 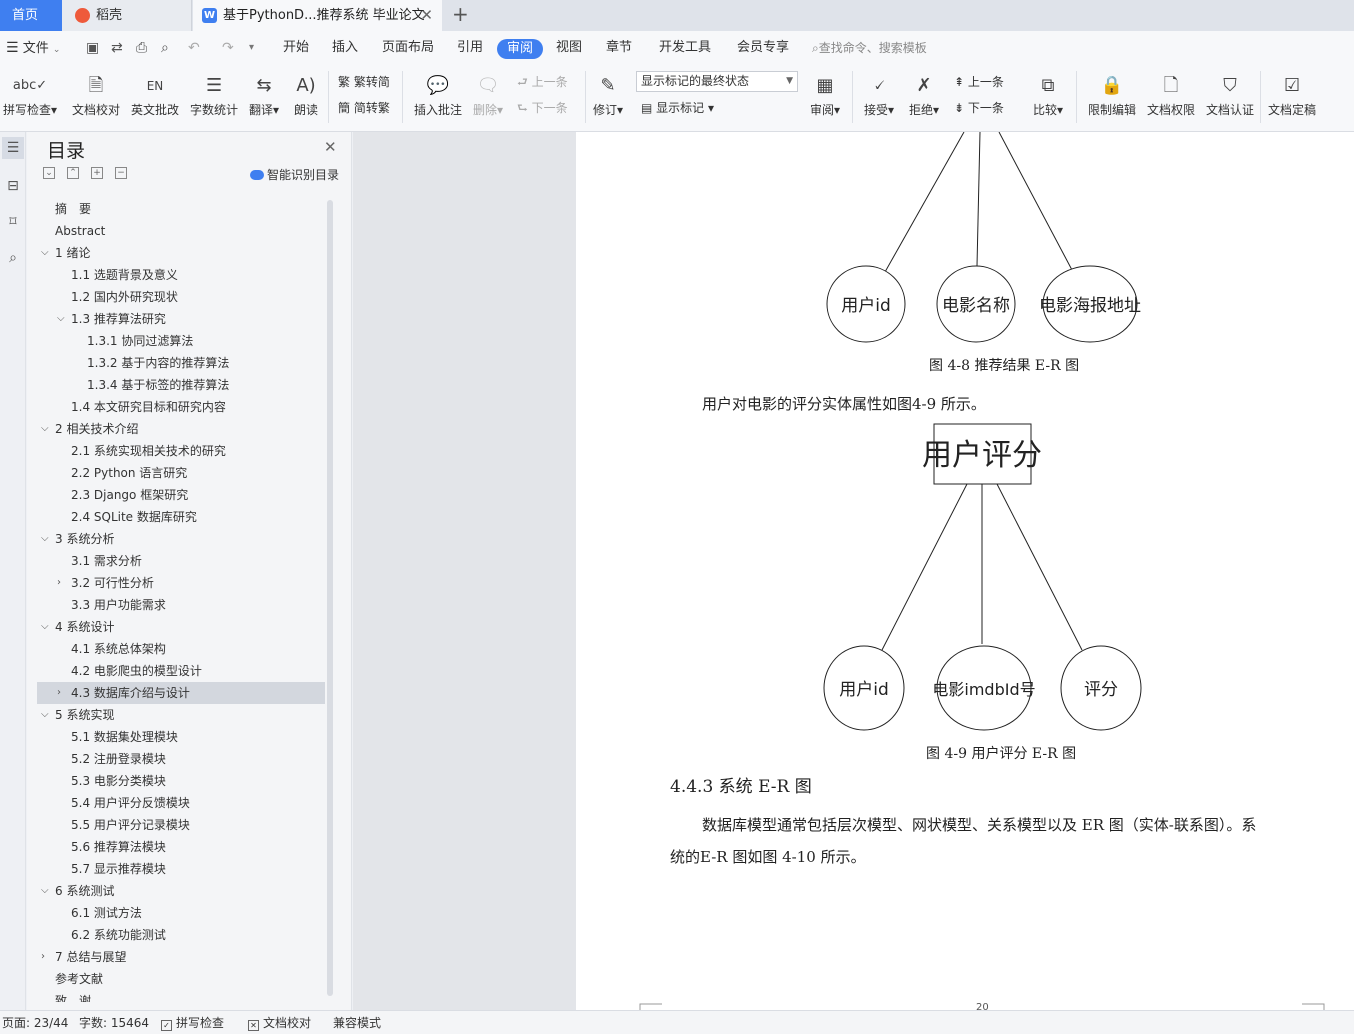 What do you see at coordinates (97, 173) in the screenshot?
I see `add-level-icon: +` at bounding box center [97, 173].